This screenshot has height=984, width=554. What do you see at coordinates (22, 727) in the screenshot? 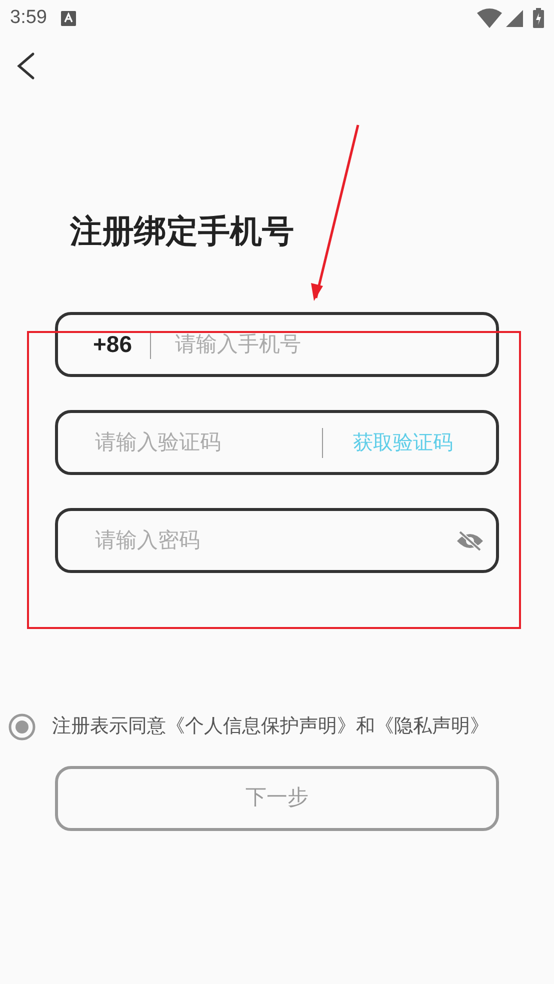
I see `agree-radio` at bounding box center [22, 727].